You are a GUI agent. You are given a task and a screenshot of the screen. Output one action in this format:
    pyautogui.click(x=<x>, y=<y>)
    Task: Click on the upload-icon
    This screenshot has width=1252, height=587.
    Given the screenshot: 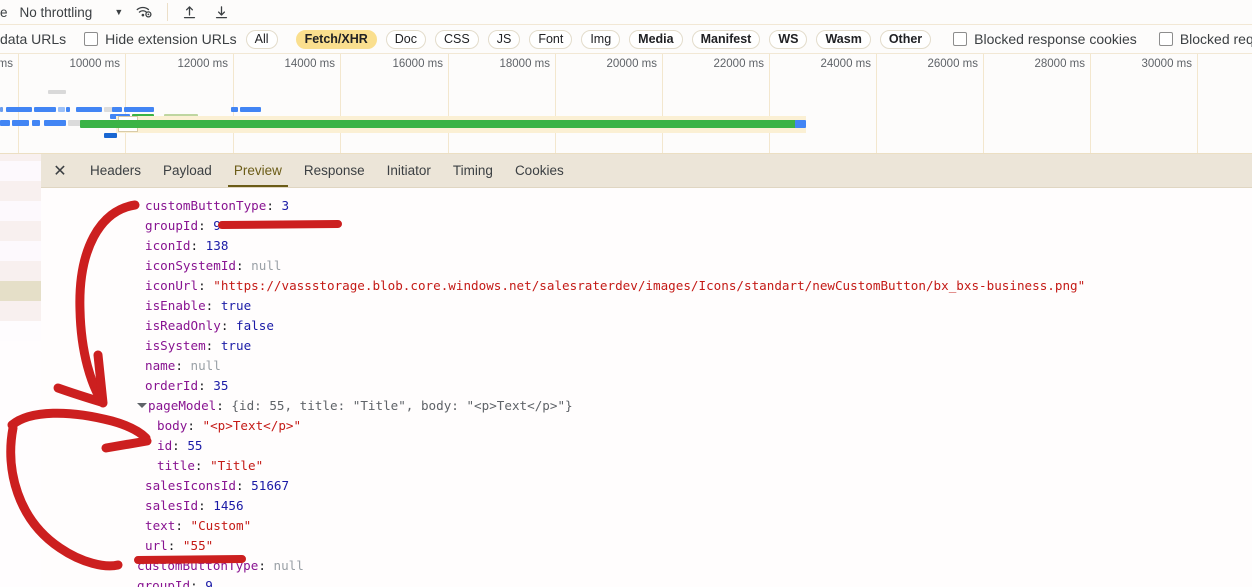 What is the action you would take?
    pyautogui.click(x=189, y=12)
    